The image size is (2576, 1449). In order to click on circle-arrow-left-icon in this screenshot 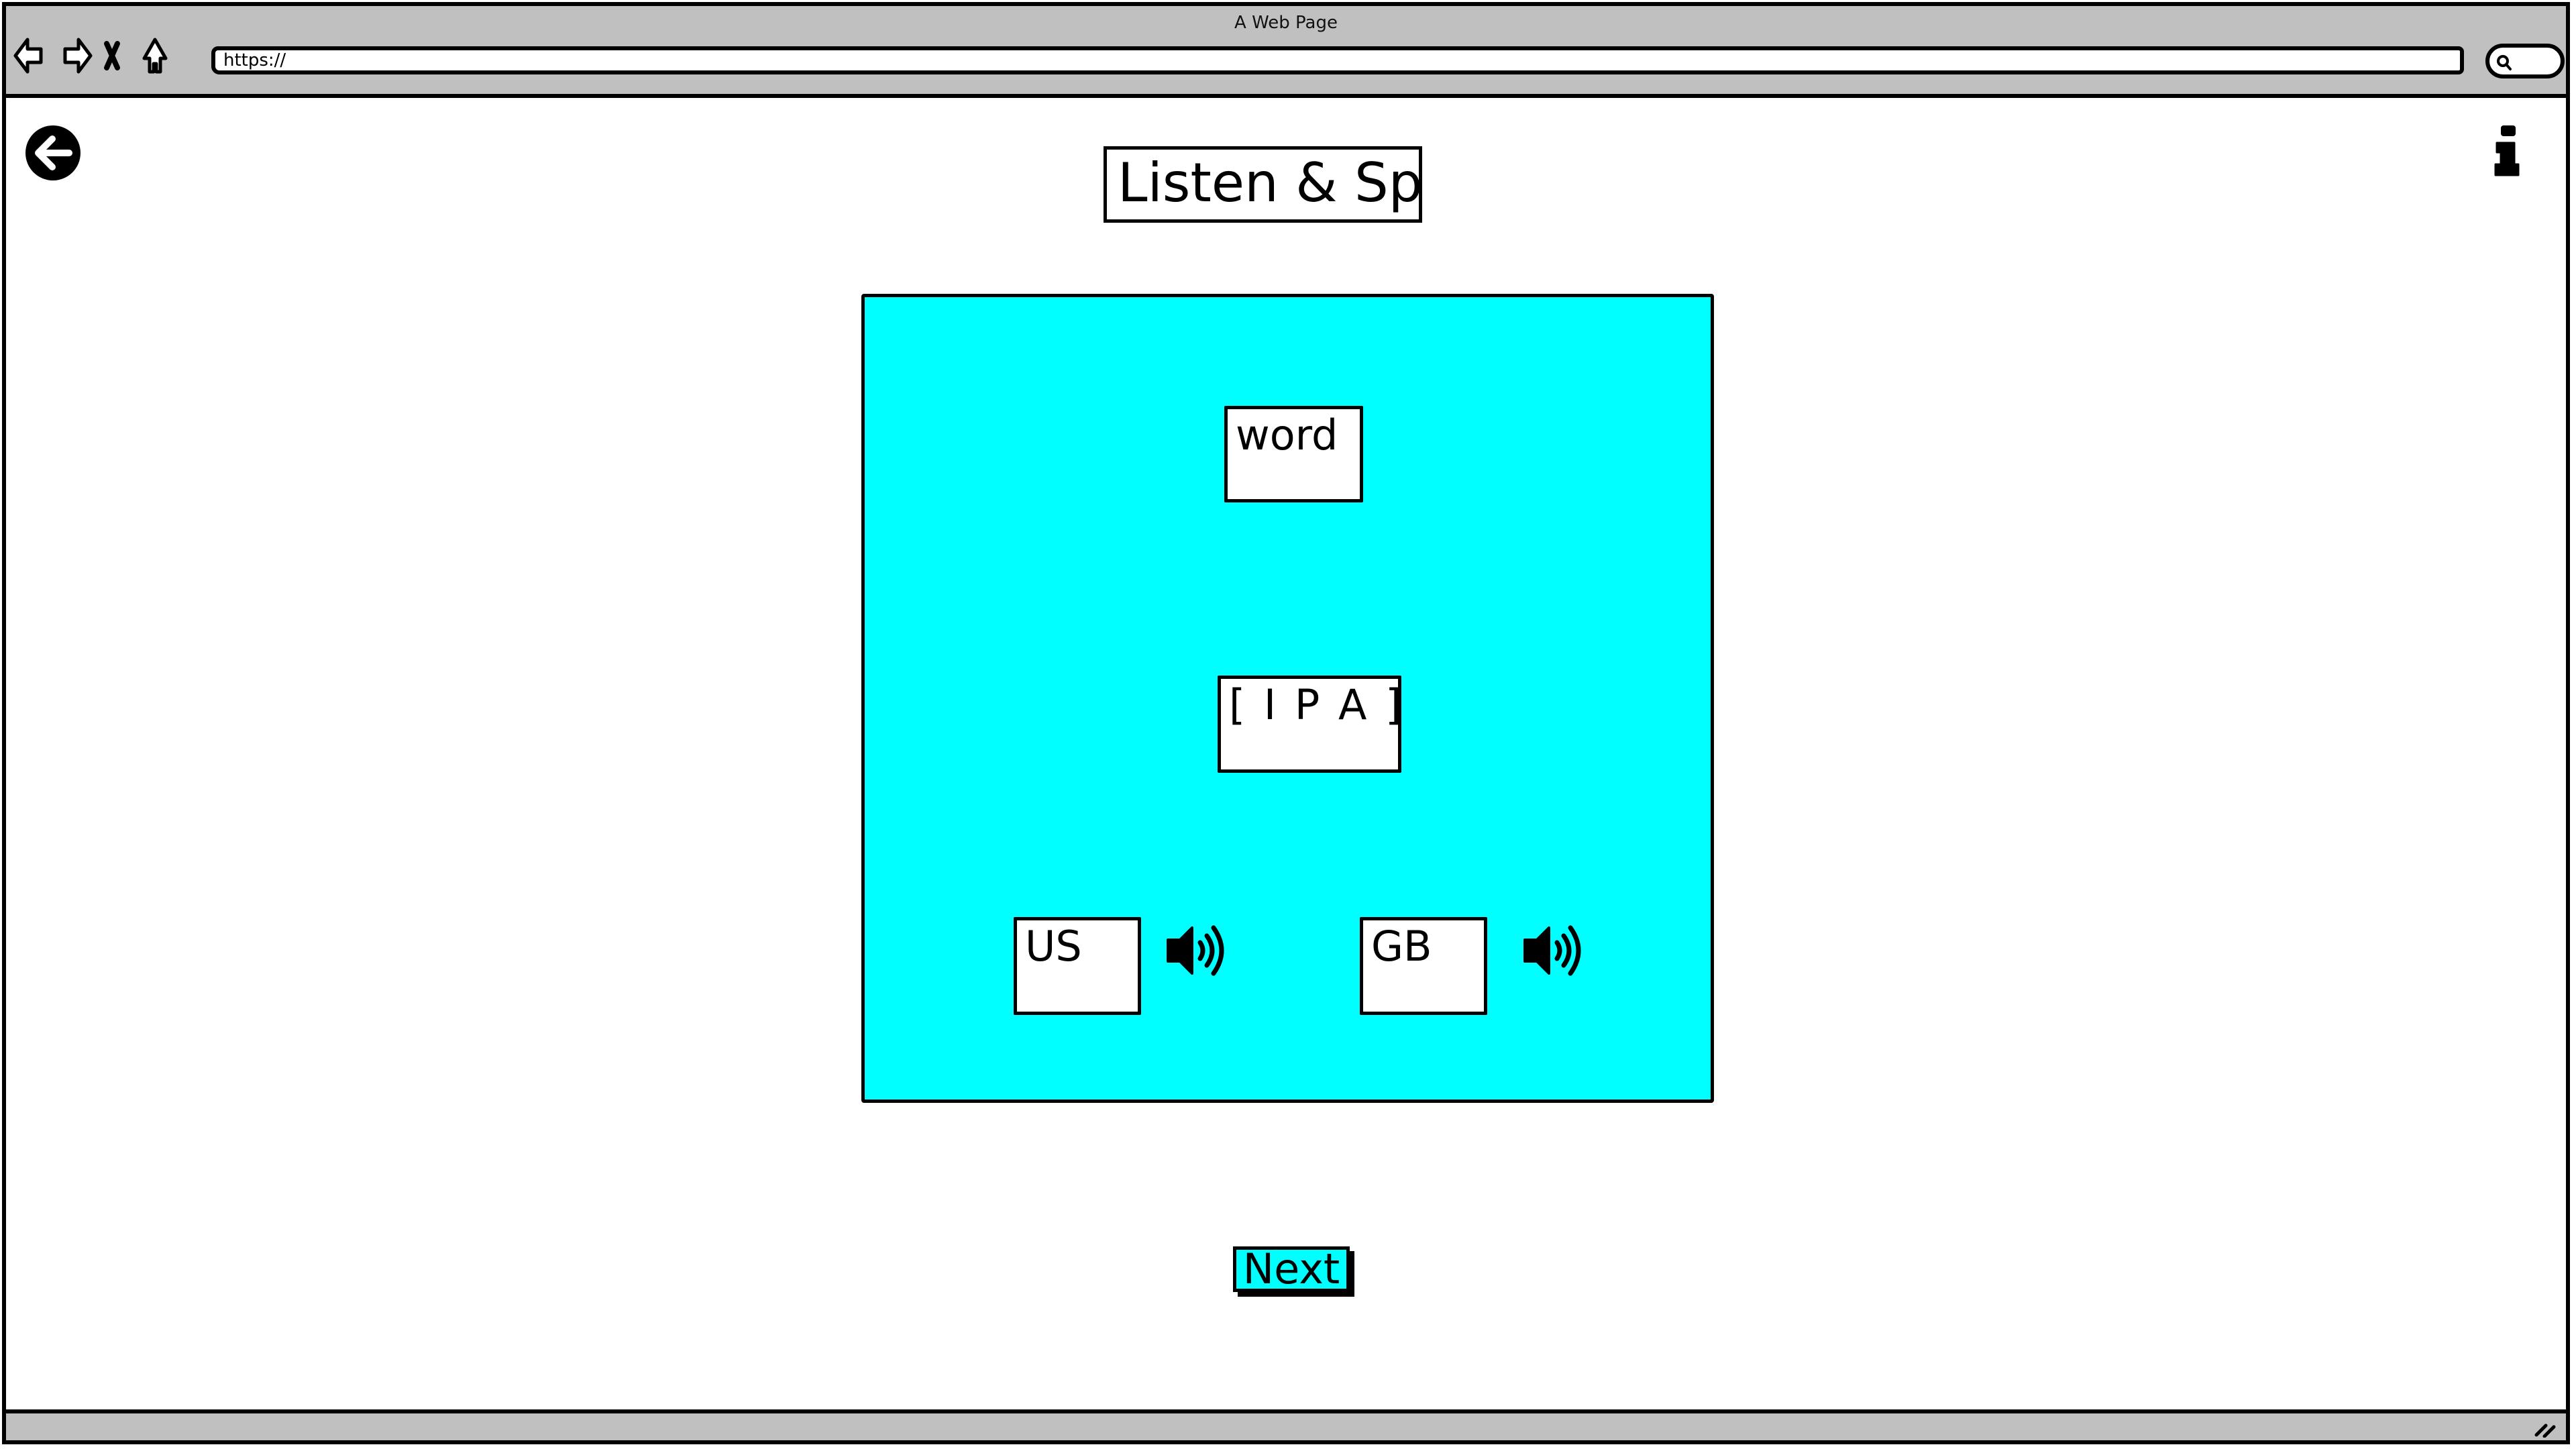, I will do `click(52, 152)`.